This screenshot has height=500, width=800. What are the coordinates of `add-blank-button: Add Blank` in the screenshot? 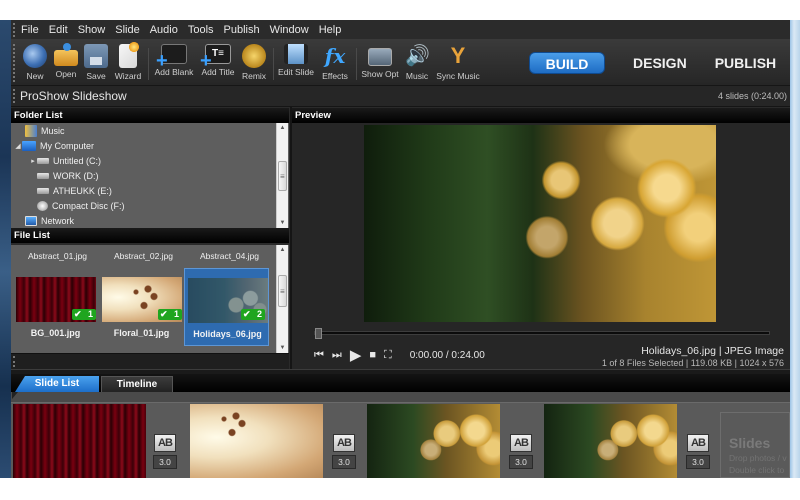 It's located at (174, 63).